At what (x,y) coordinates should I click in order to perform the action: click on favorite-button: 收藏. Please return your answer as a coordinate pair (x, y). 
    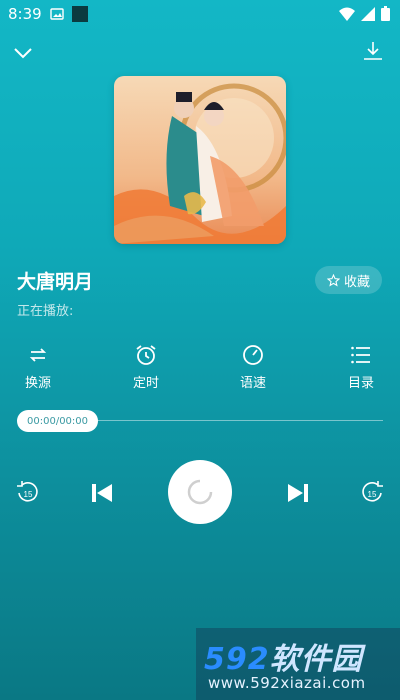
    Looking at the image, I should click on (348, 280).